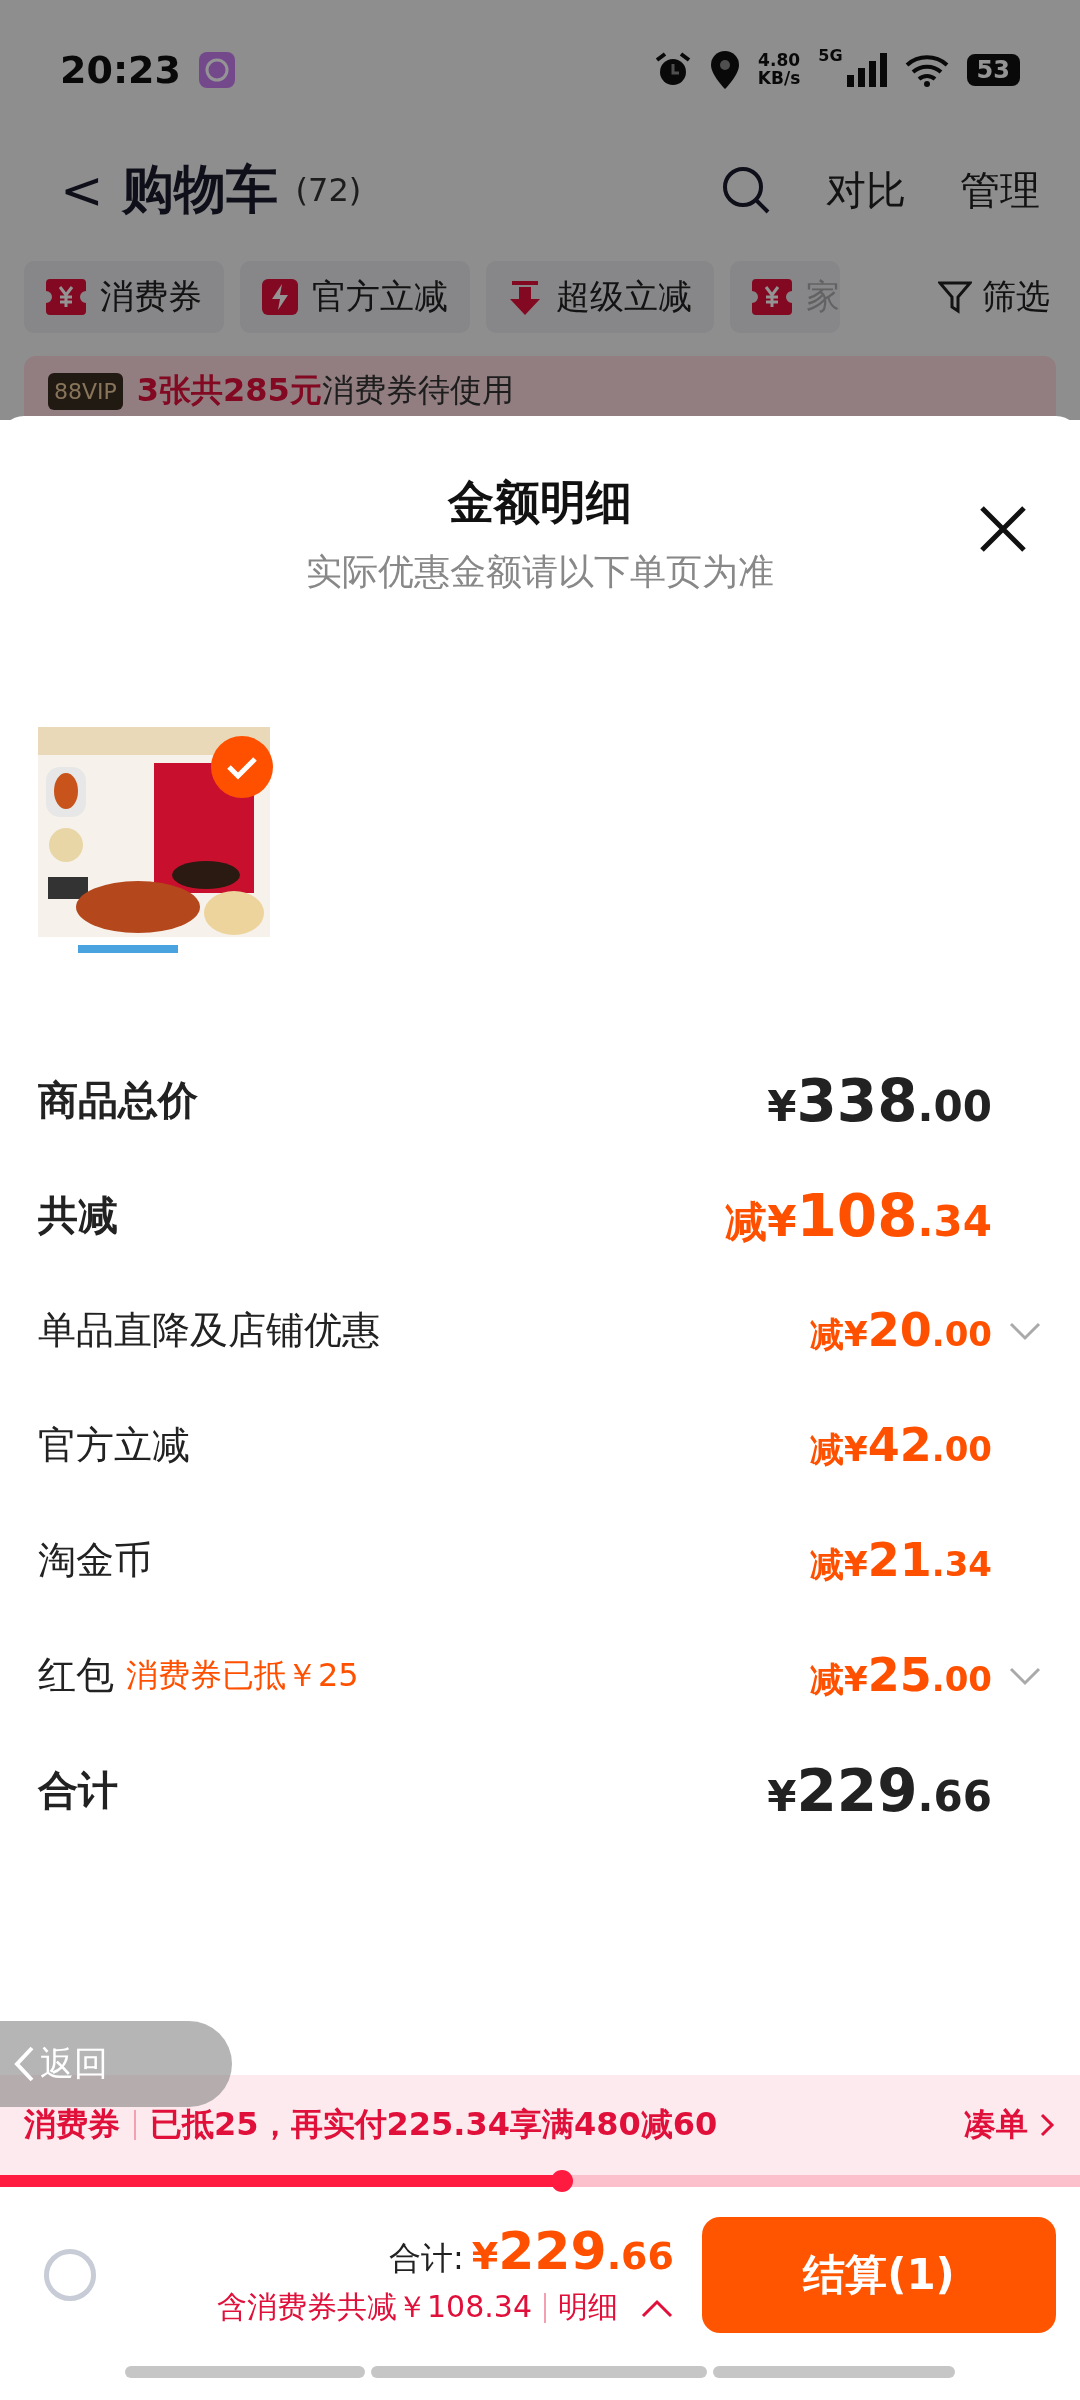 Image resolution: width=1080 pixels, height=2400 pixels. I want to click on sheet-title: 金额明细, so click(540, 502).